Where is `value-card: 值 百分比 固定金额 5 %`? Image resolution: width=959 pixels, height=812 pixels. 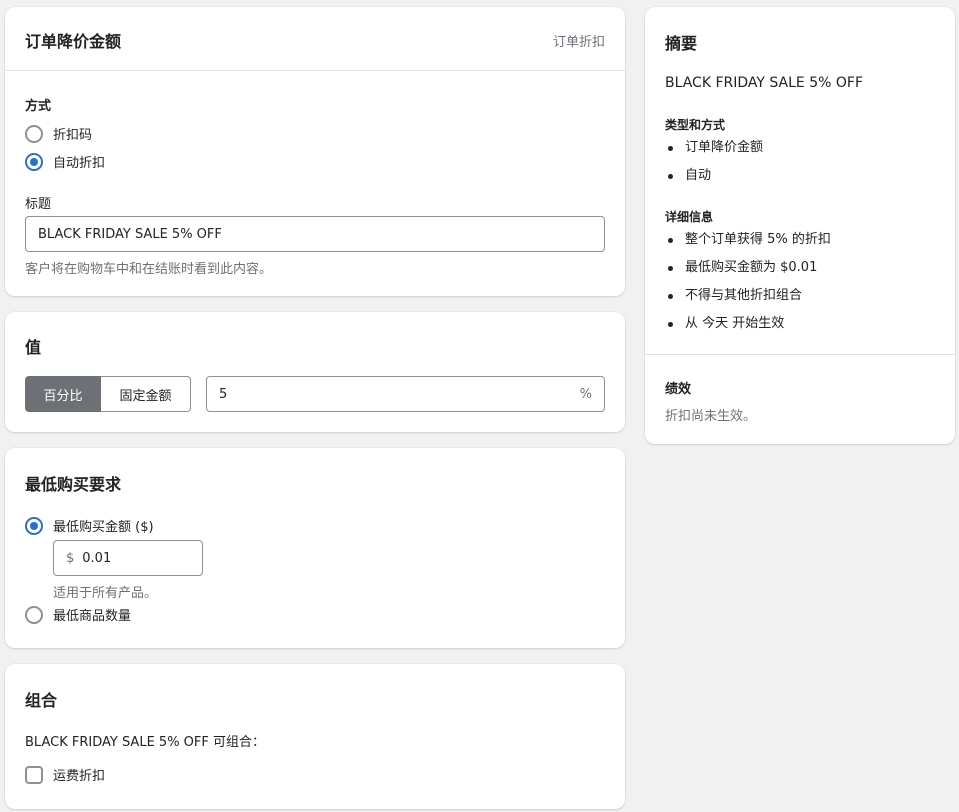
value-card: 值 百分比 固定金额 5 % is located at coordinates (315, 372).